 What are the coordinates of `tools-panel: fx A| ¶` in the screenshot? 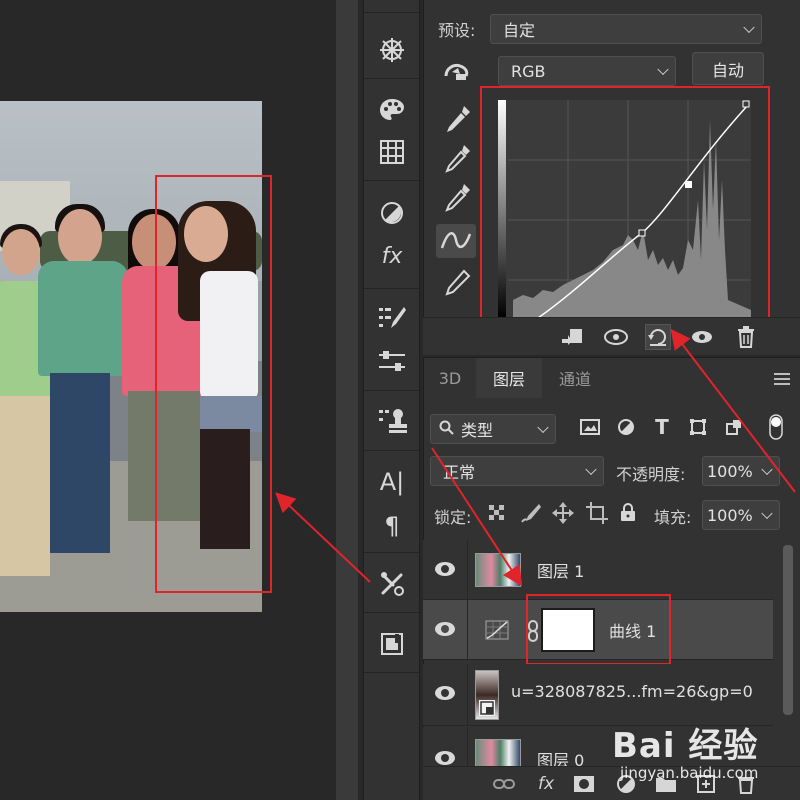 It's located at (392, 400).